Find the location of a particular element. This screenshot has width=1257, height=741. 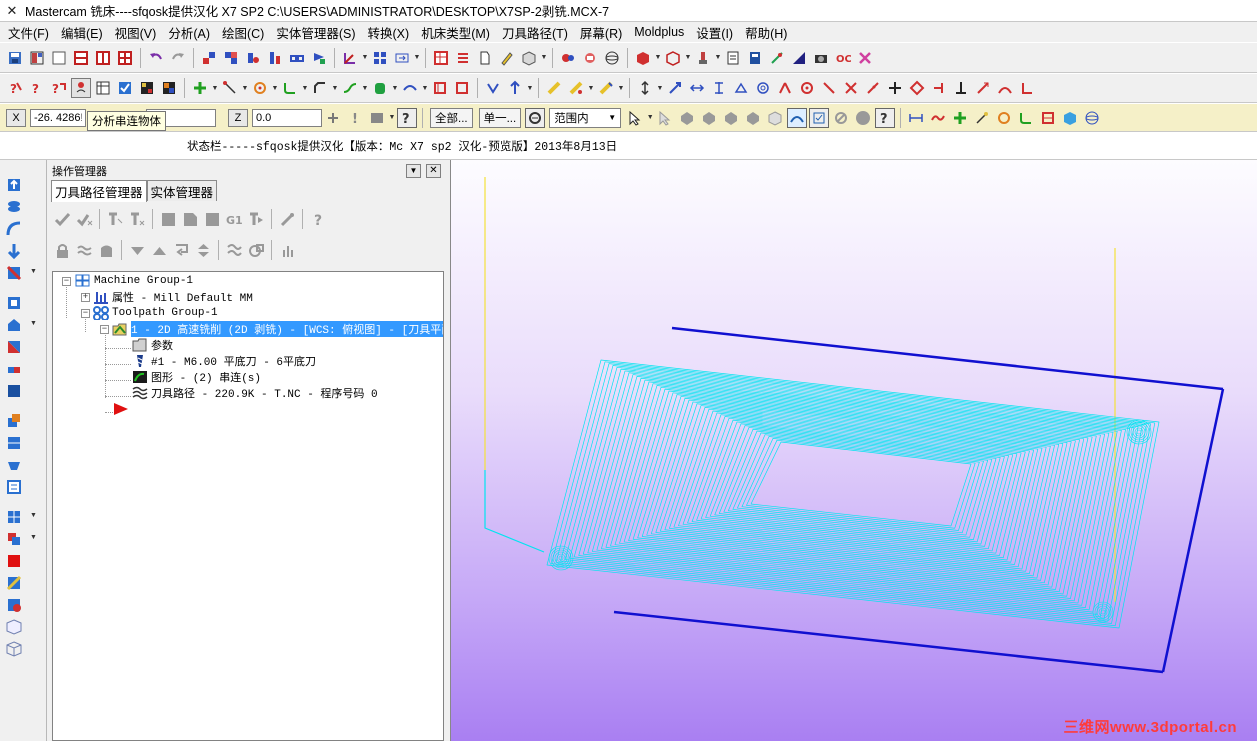

xform-translate-icon is located at coordinates (675, 88).